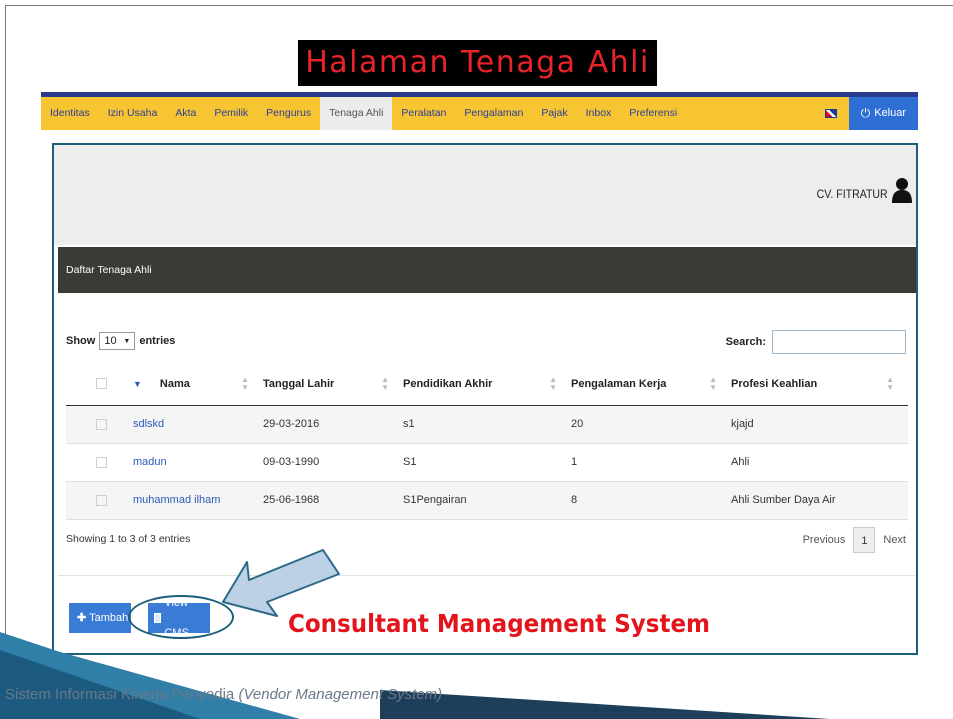 The width and height of the screenshot is (953, 719). What do you see at coordinates (839, 342) in the screenshot?
I see `search-input` at bounding box center [839, 342].